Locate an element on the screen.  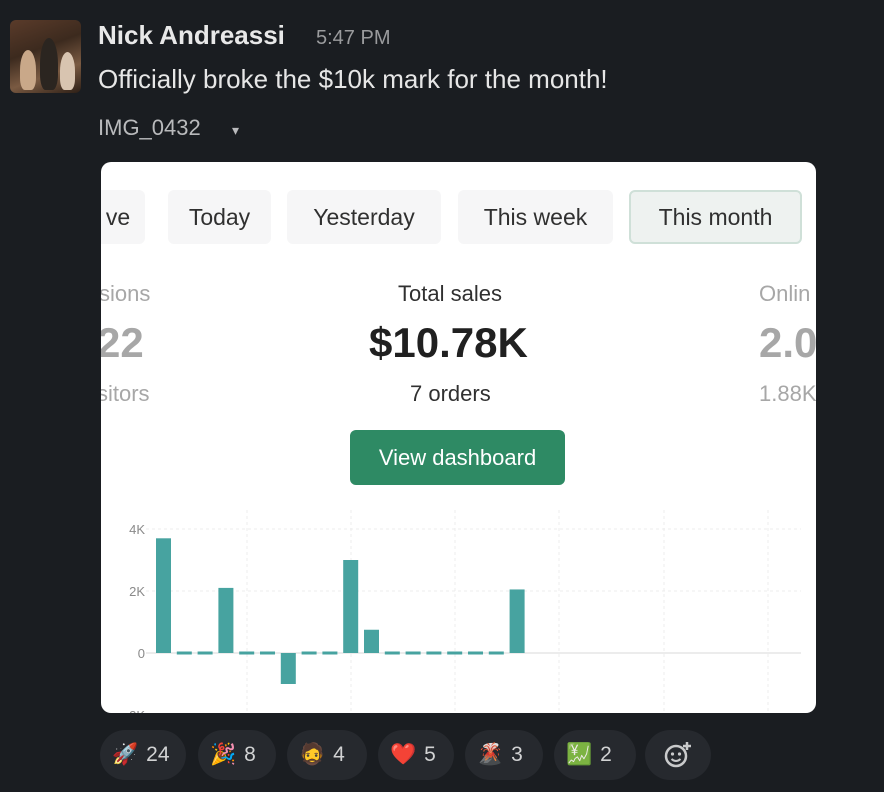
reaction-count: 2 is located at coordinates (606, 754).